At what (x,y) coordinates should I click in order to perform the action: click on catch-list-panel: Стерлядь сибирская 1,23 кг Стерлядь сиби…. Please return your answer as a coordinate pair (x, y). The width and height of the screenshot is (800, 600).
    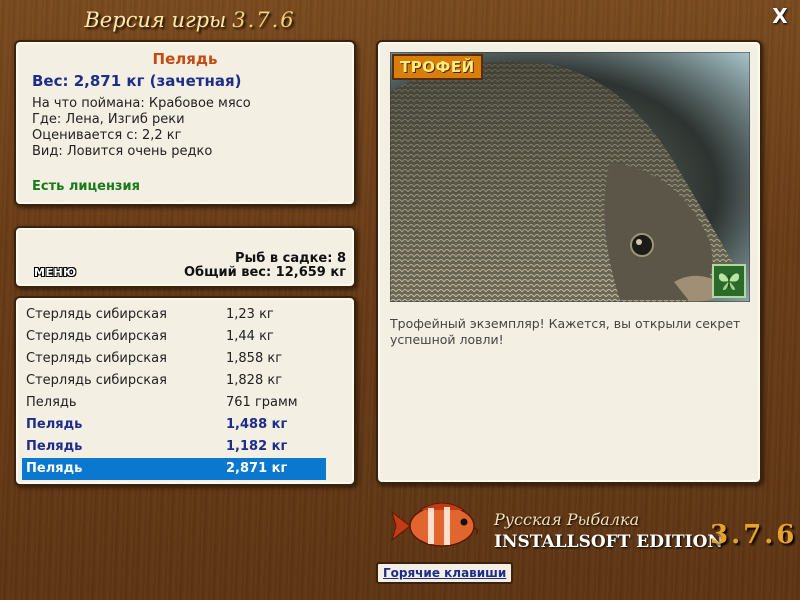
    Looking at the image, I should click on (185, 391).